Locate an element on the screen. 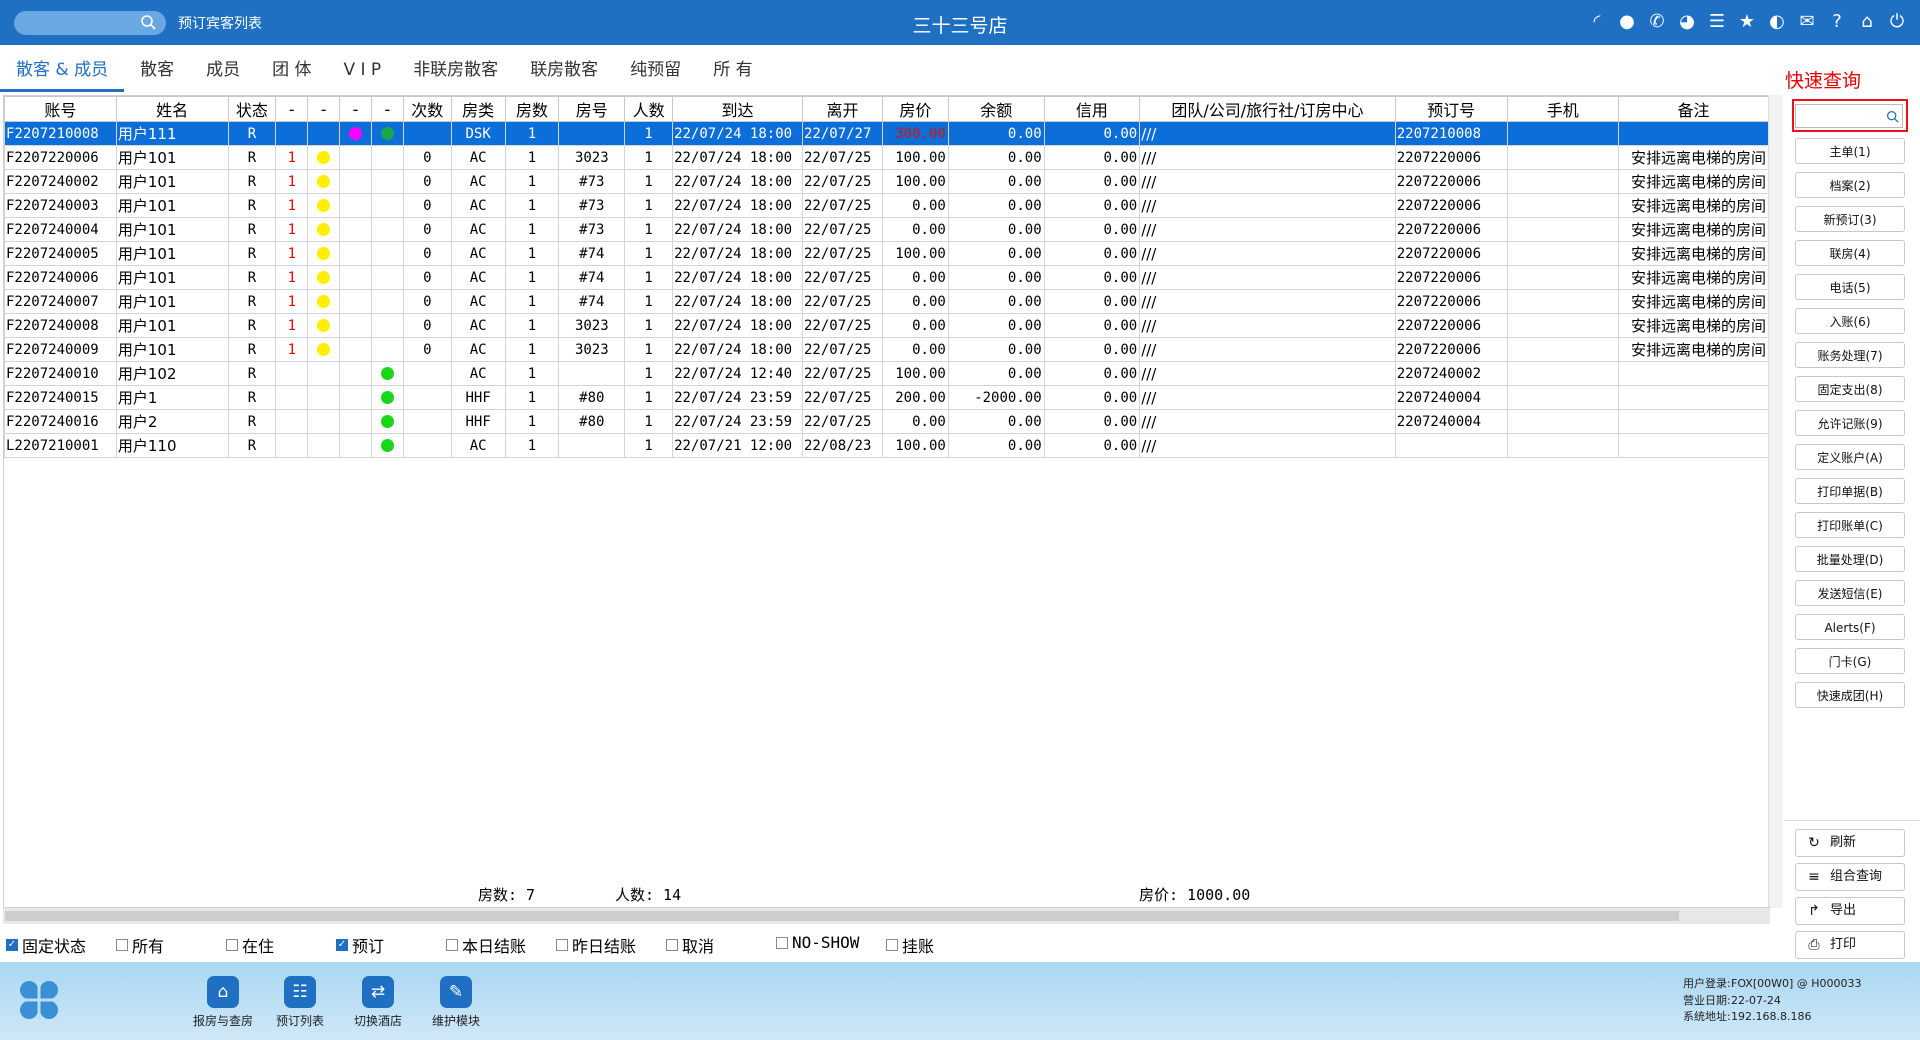 This screenshot has width=1920, height=1040. tab-1: 散客 is located at coordinates (157, 70).